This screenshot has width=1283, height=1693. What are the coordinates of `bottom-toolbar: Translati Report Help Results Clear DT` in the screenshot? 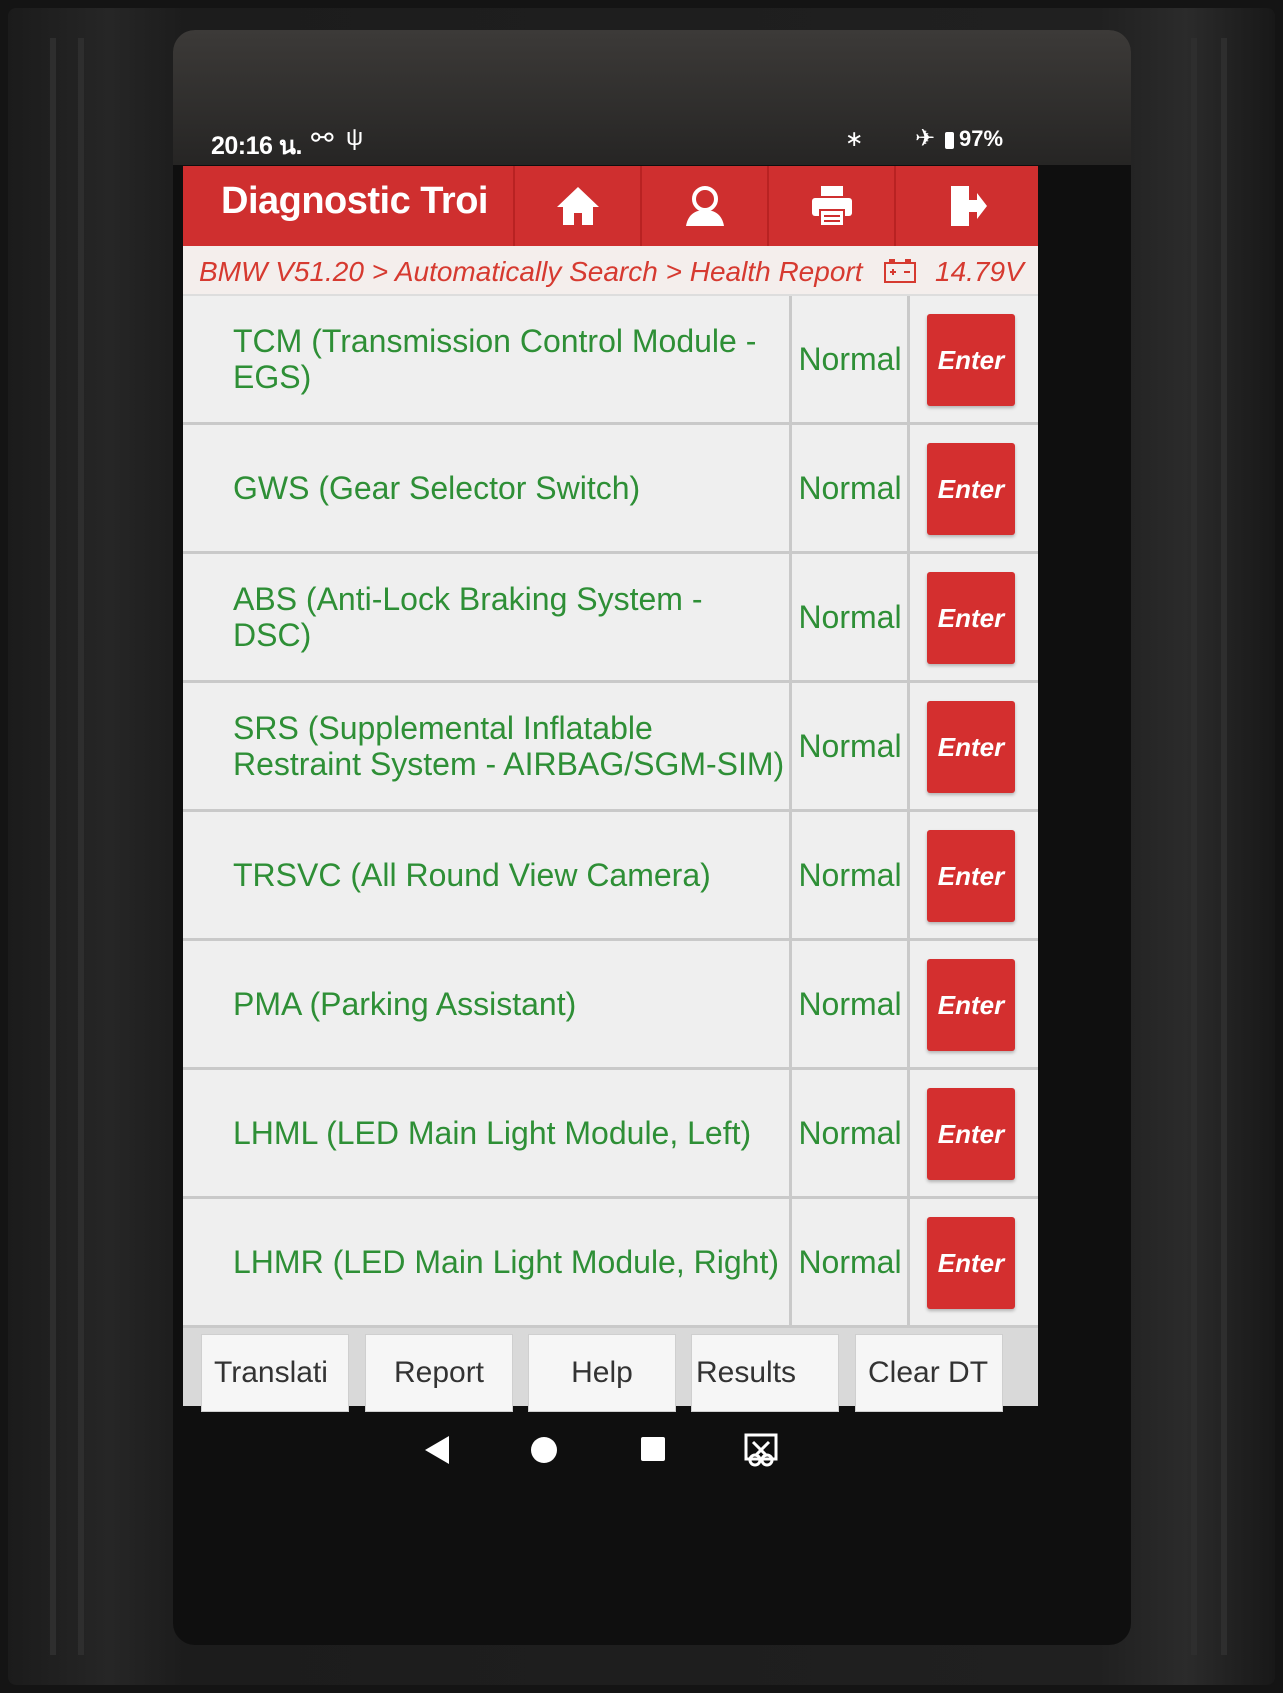 It's located at (610, 1370).